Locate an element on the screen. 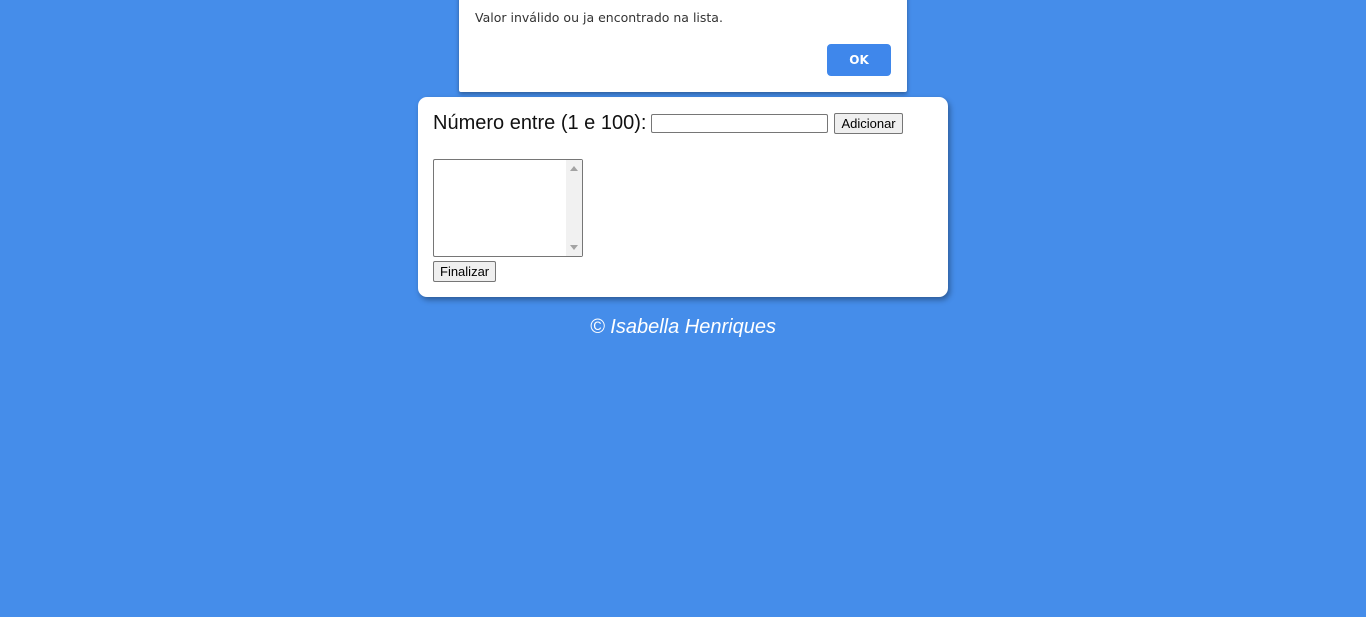 This screenshot has width=1366, height=617. scroll-down-arrow-icon is located at coordinates (574, 247).